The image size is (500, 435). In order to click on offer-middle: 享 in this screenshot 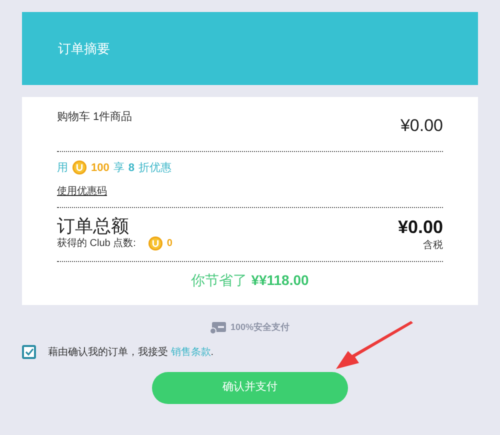, I will do `click(118, 168)`.